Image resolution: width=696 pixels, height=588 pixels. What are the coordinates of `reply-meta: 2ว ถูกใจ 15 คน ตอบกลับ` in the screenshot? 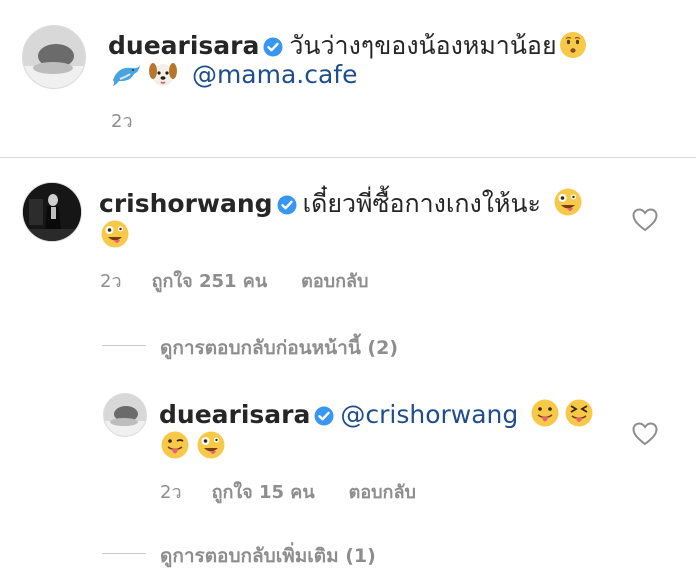 It's located at (305, 491).